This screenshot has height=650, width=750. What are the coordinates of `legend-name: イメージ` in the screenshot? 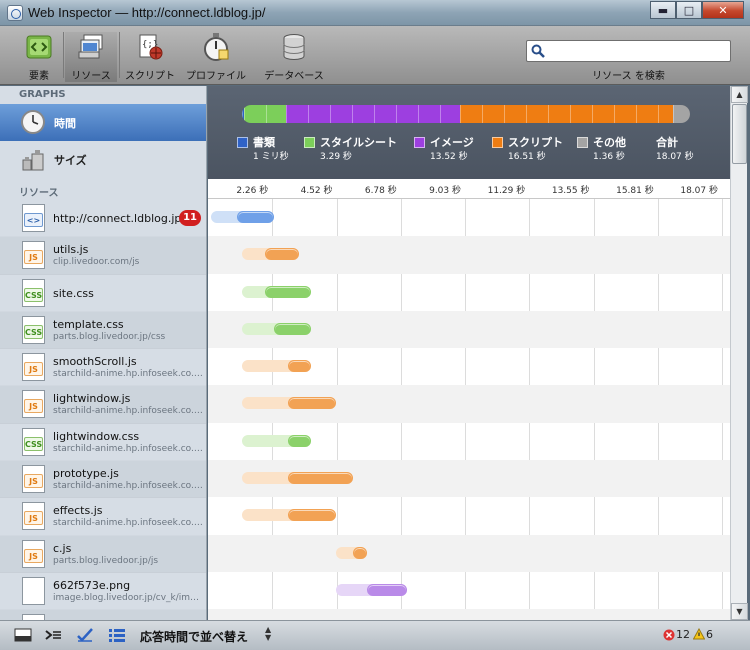 It's located at (452, 142).